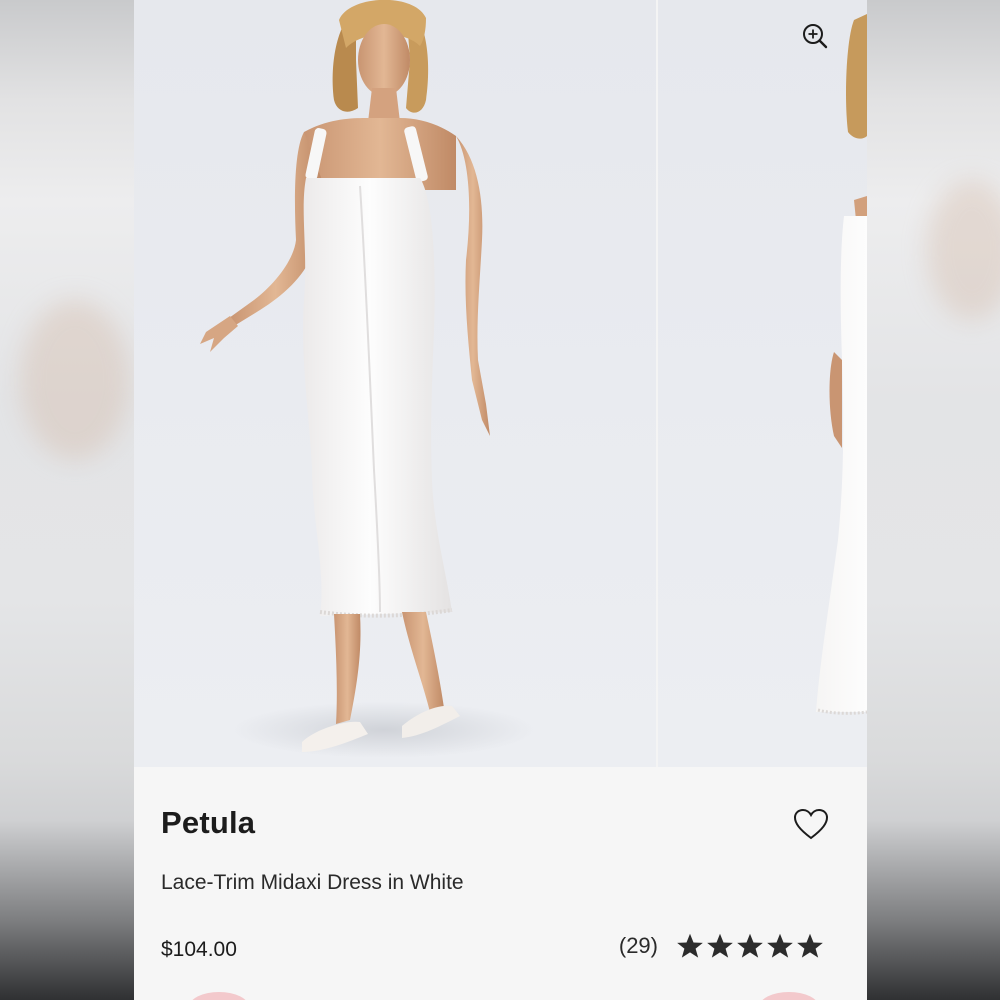  What do you see at coordinates (199, 949) in the screenshot?
I see `product-price: $104.00` at bounding box center [199, 949].